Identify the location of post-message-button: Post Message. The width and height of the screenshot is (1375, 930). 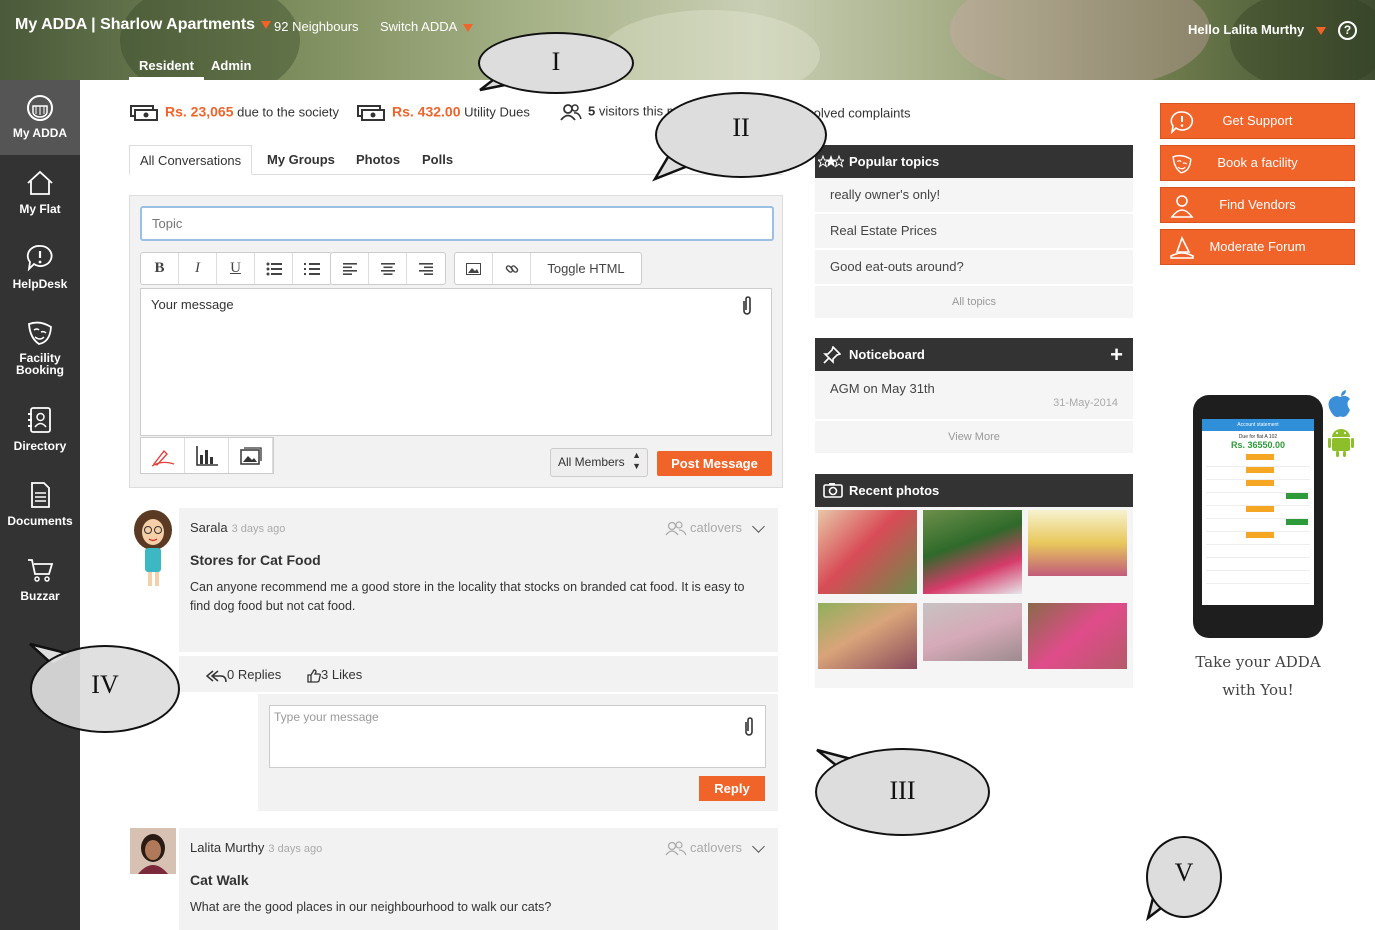
(714, 463).